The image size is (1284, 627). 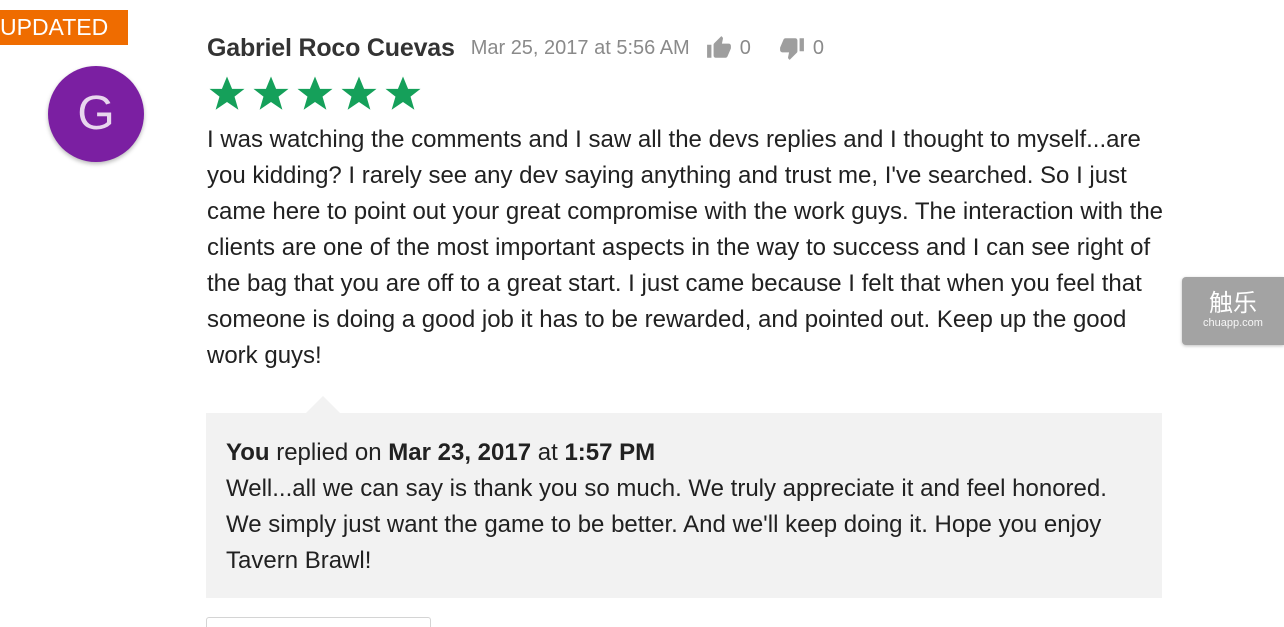 What do you see at coordinates (248, 452) in the screenshot?
I see `reply-author: You` at bounding box center [248, 452].